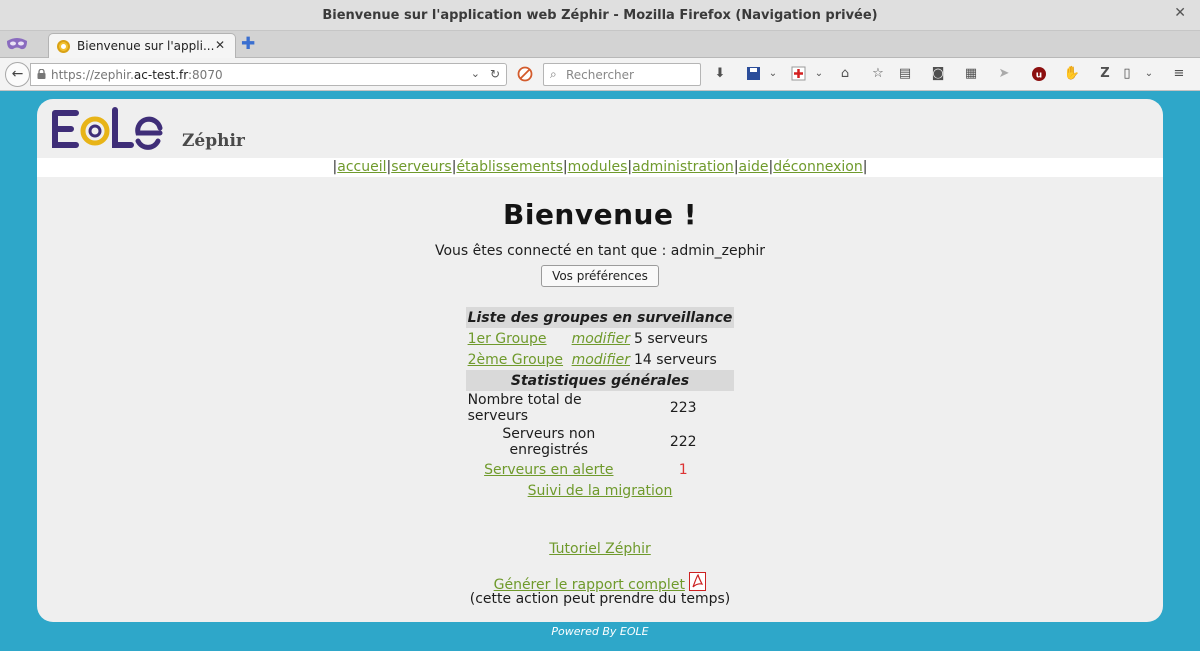 The width and height of the screenshot is (1200, 651). What do you see at coordinates (799, 74) in the screenshot?
I see `addon-red-cross-icon` at bounding box center [799, 74].